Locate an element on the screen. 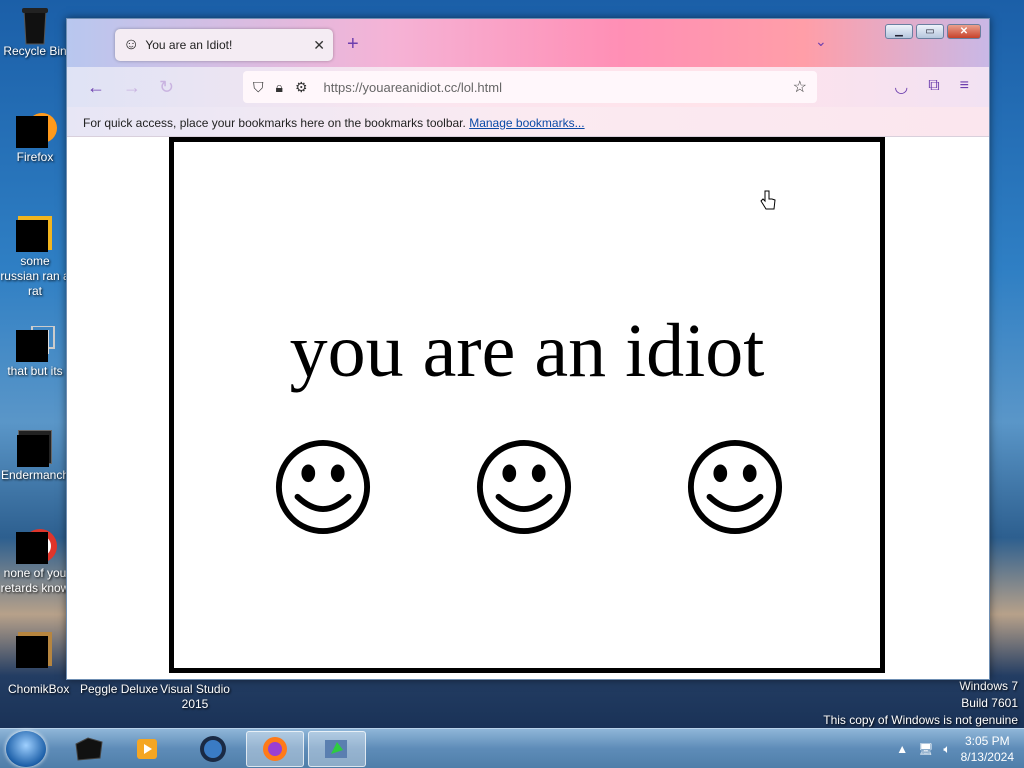 This screenshot has width=1024, height=768. desktop-icon-label: Recycle Bin is located at coordinates (35, 51).